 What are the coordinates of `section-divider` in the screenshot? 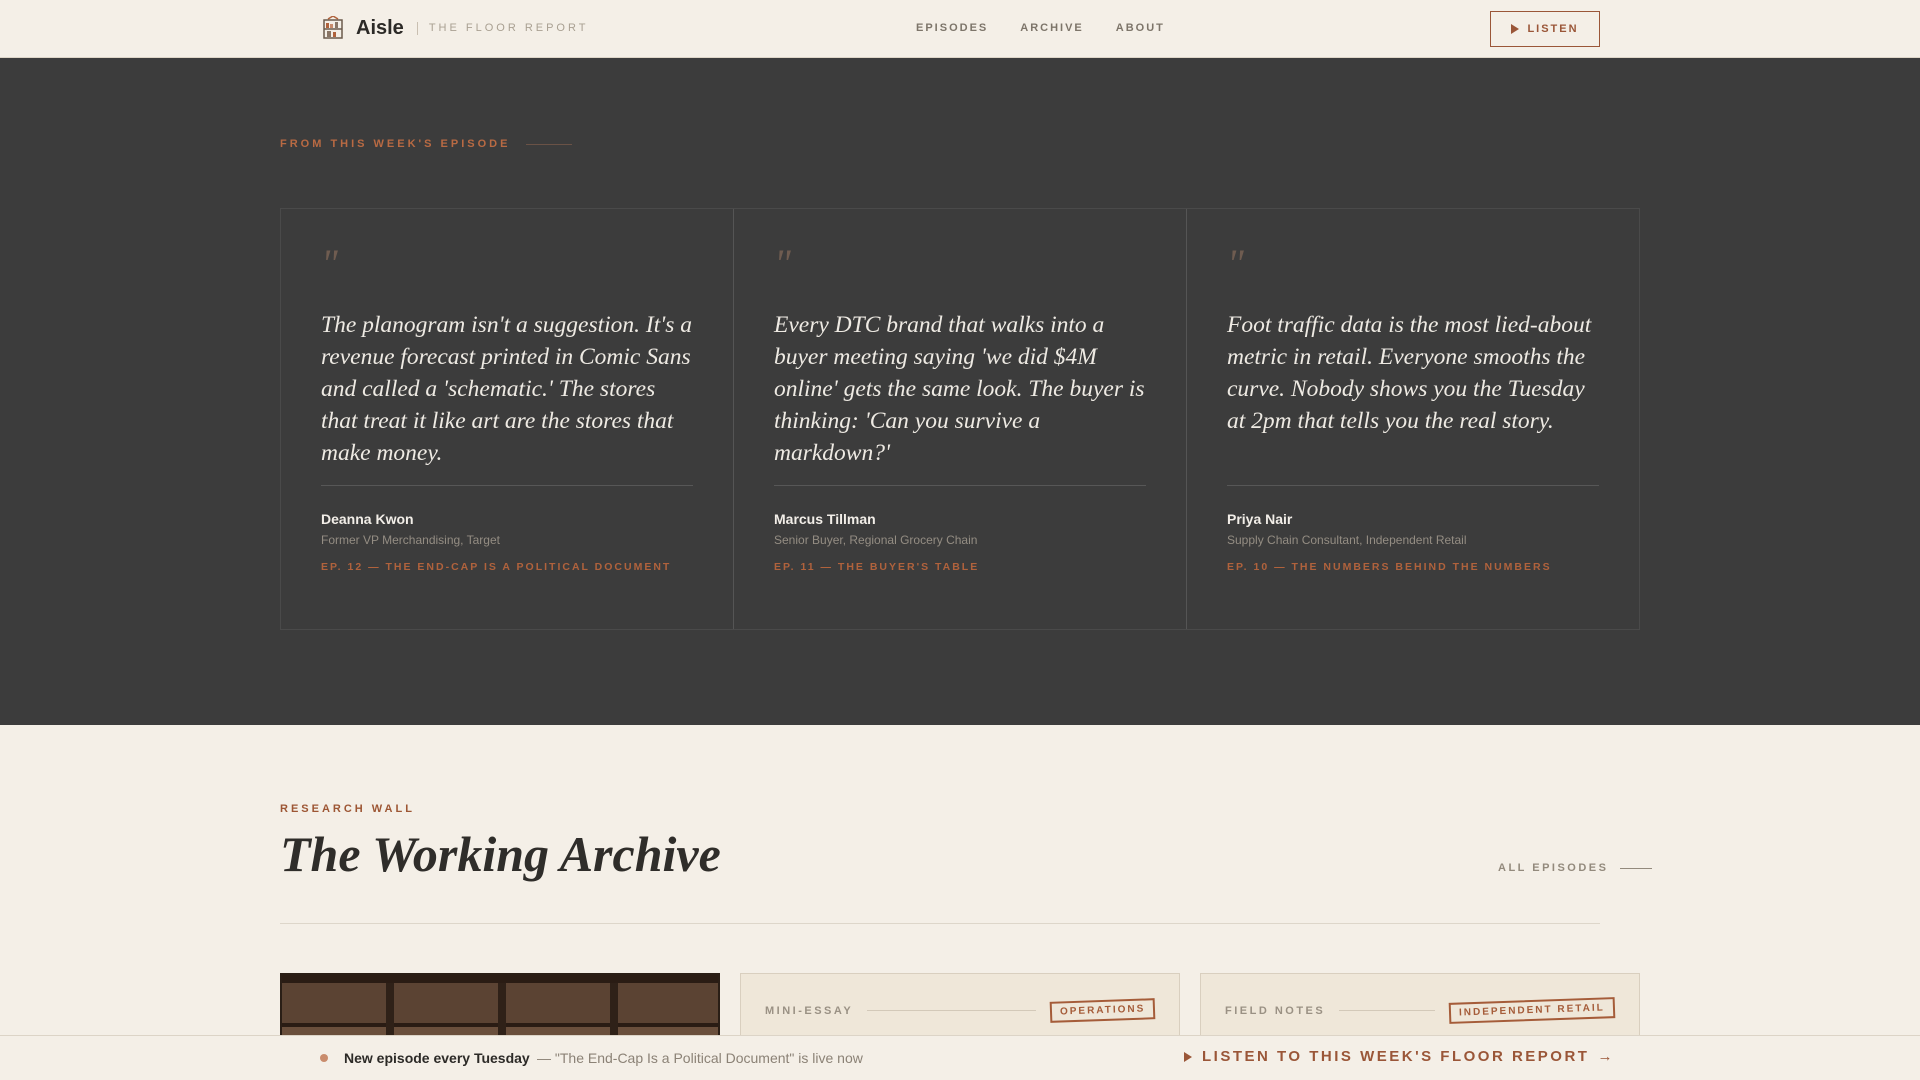 It's located at (940, 923).